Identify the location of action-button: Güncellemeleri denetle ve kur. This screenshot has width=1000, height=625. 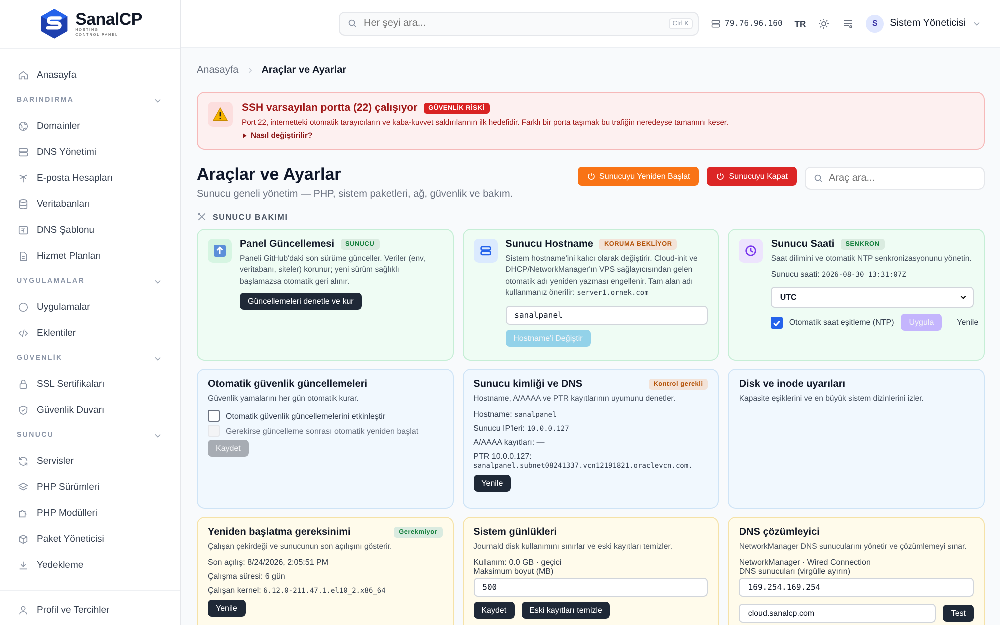
(301, 301).